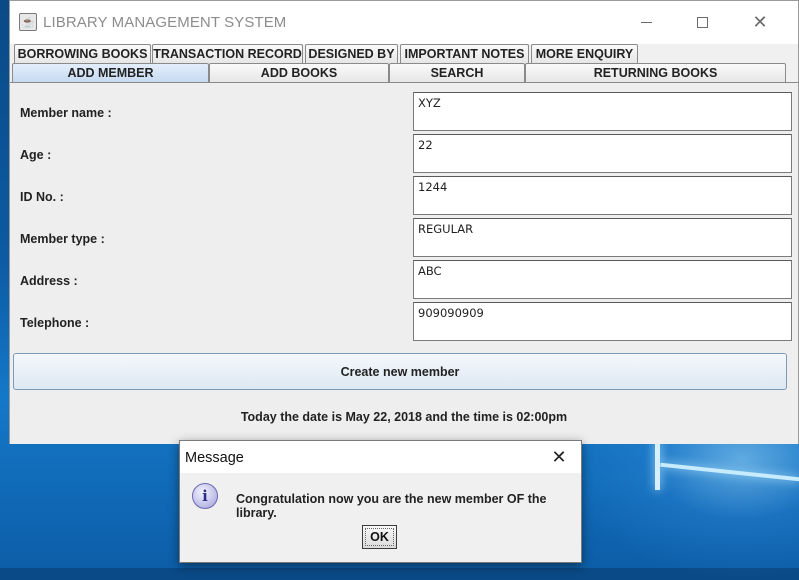 This screenshot has width=799, height=580. I want to click on maximize-icon, so click(702, 22).